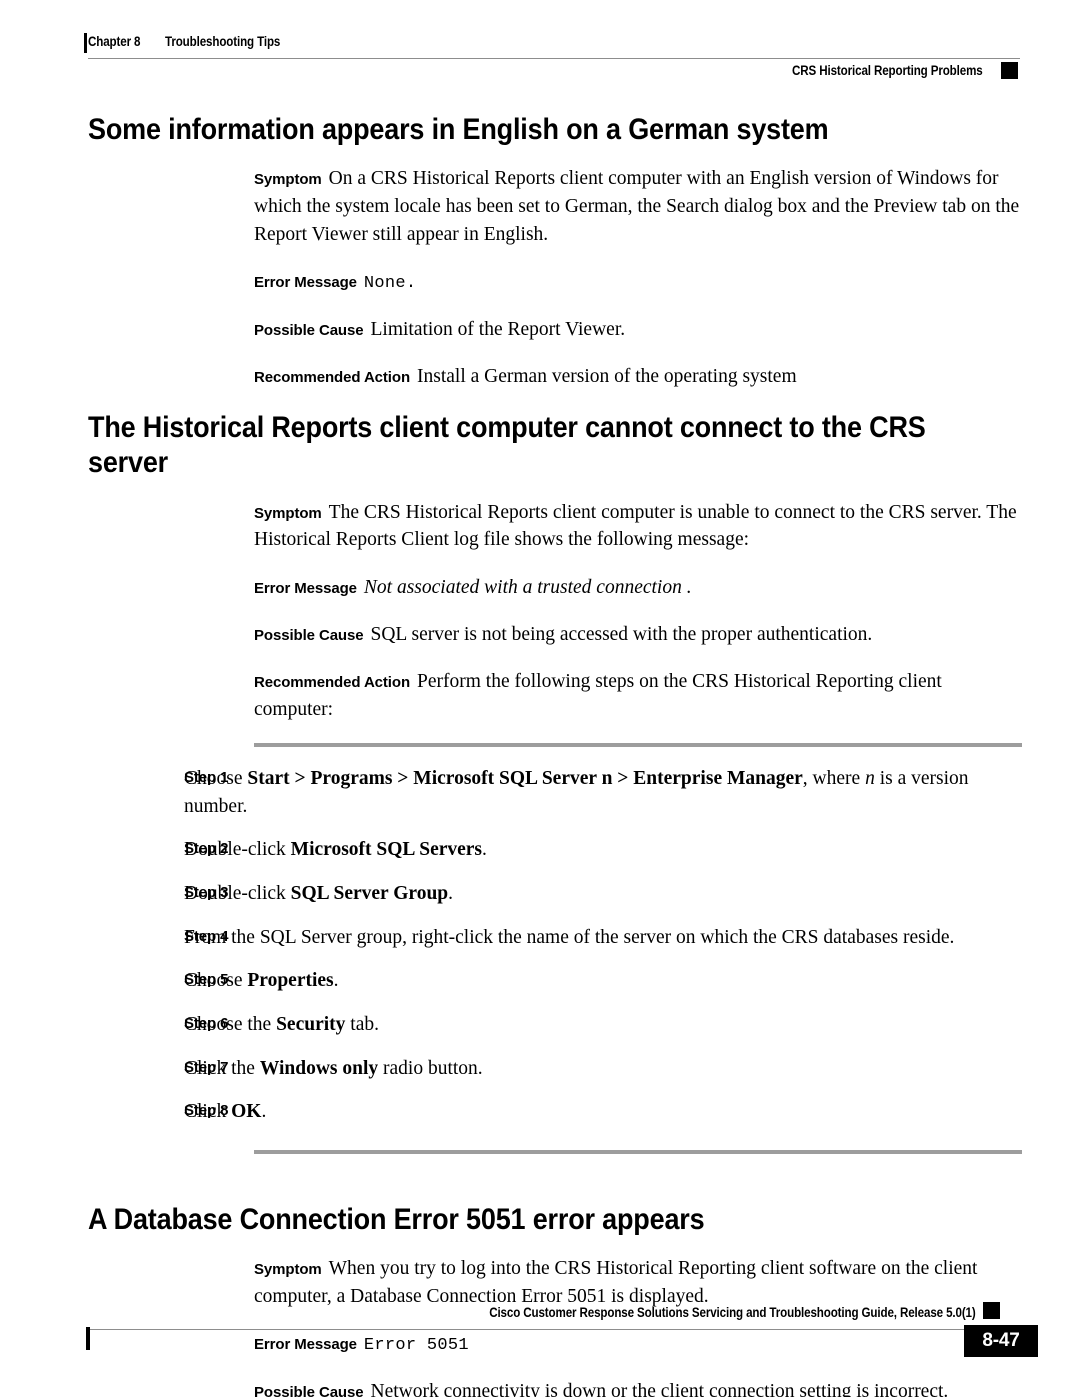 The width and height of the screenshot is (1080, 1397). What do you see at coordinates (281, 1024) in the screenshot?
I see `step-text: Choose the Security tab.` at bounding box center [281, 1024].